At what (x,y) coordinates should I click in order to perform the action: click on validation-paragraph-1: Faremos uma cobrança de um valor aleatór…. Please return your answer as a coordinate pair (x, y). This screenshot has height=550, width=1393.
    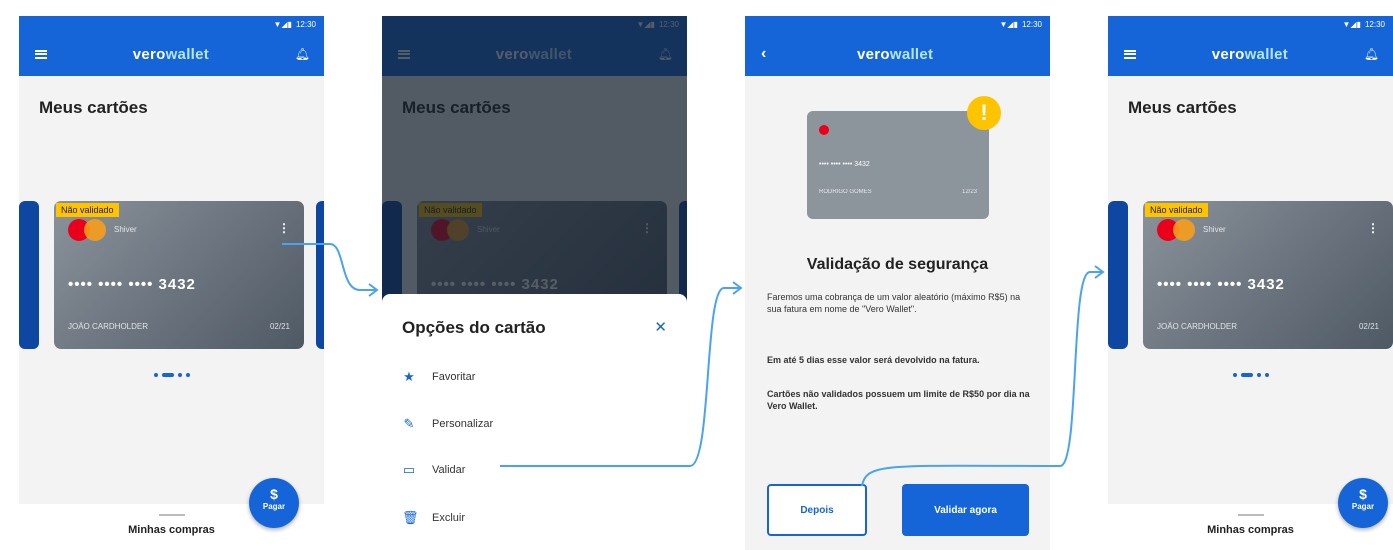
    Looking at the image, I should click on (894, 303).